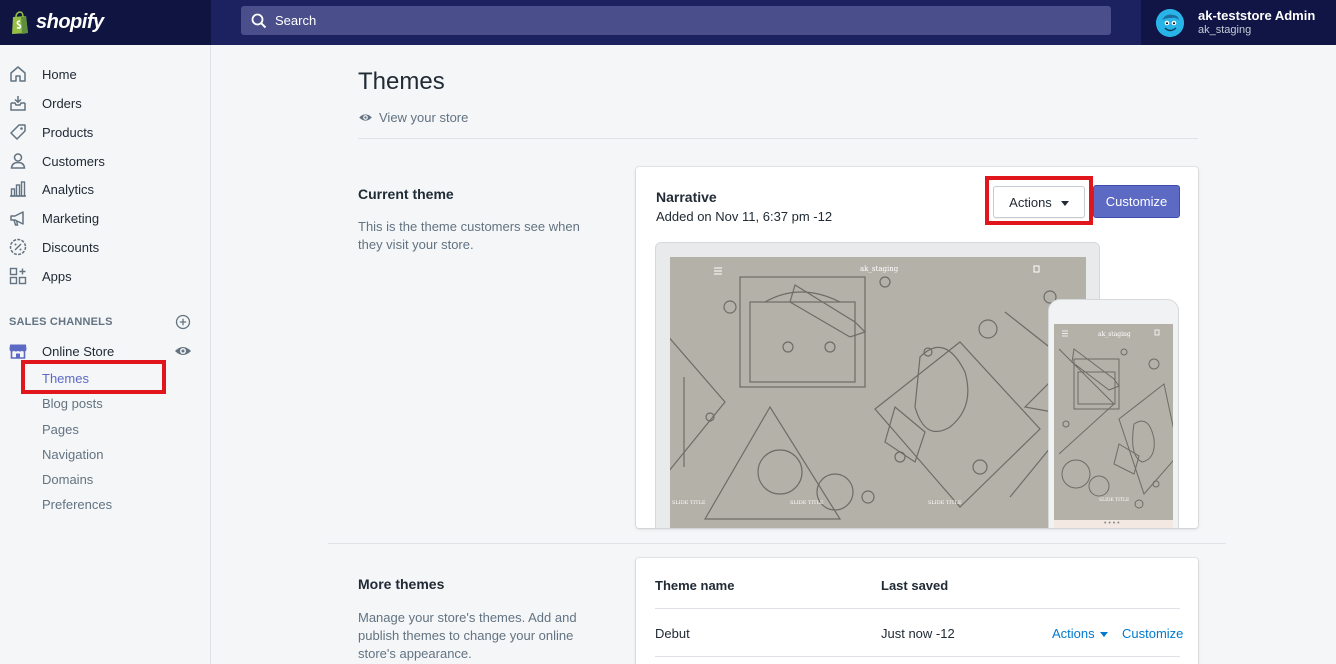  Describe the element at coordinates (59, 74) in the screenshot. I see `sidebar-item-label: Home` at that location.